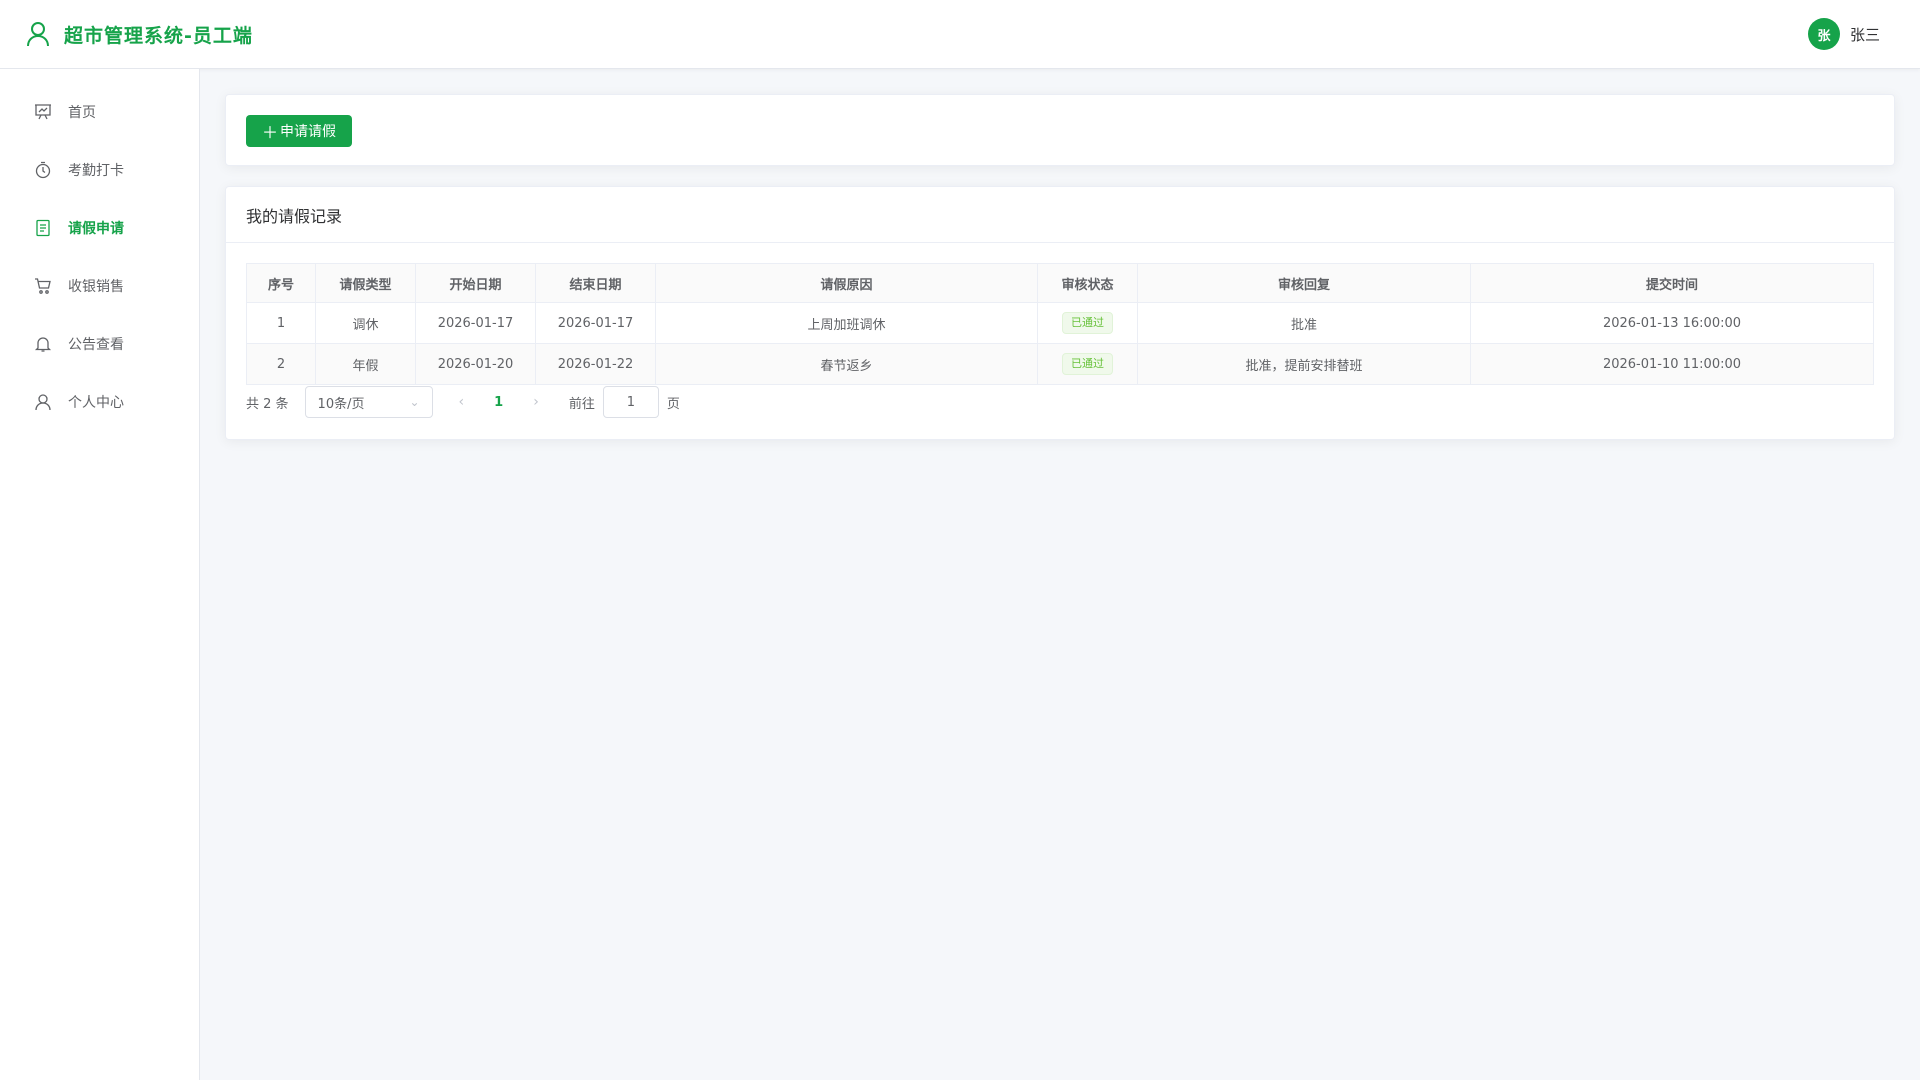 The width and height of the screenshot is (1920, 1080). I want to click on next-page-icon: ›, so click(536, 402).